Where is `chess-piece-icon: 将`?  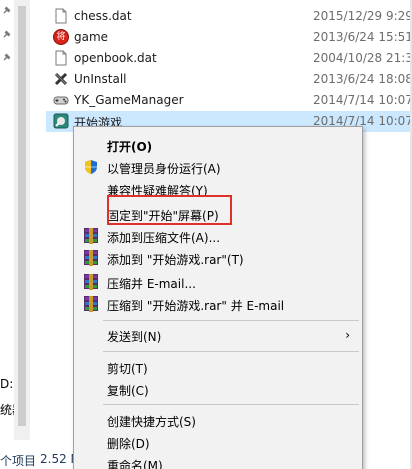
chess-piece-icon: 将 is located at coordinates (61, 37).